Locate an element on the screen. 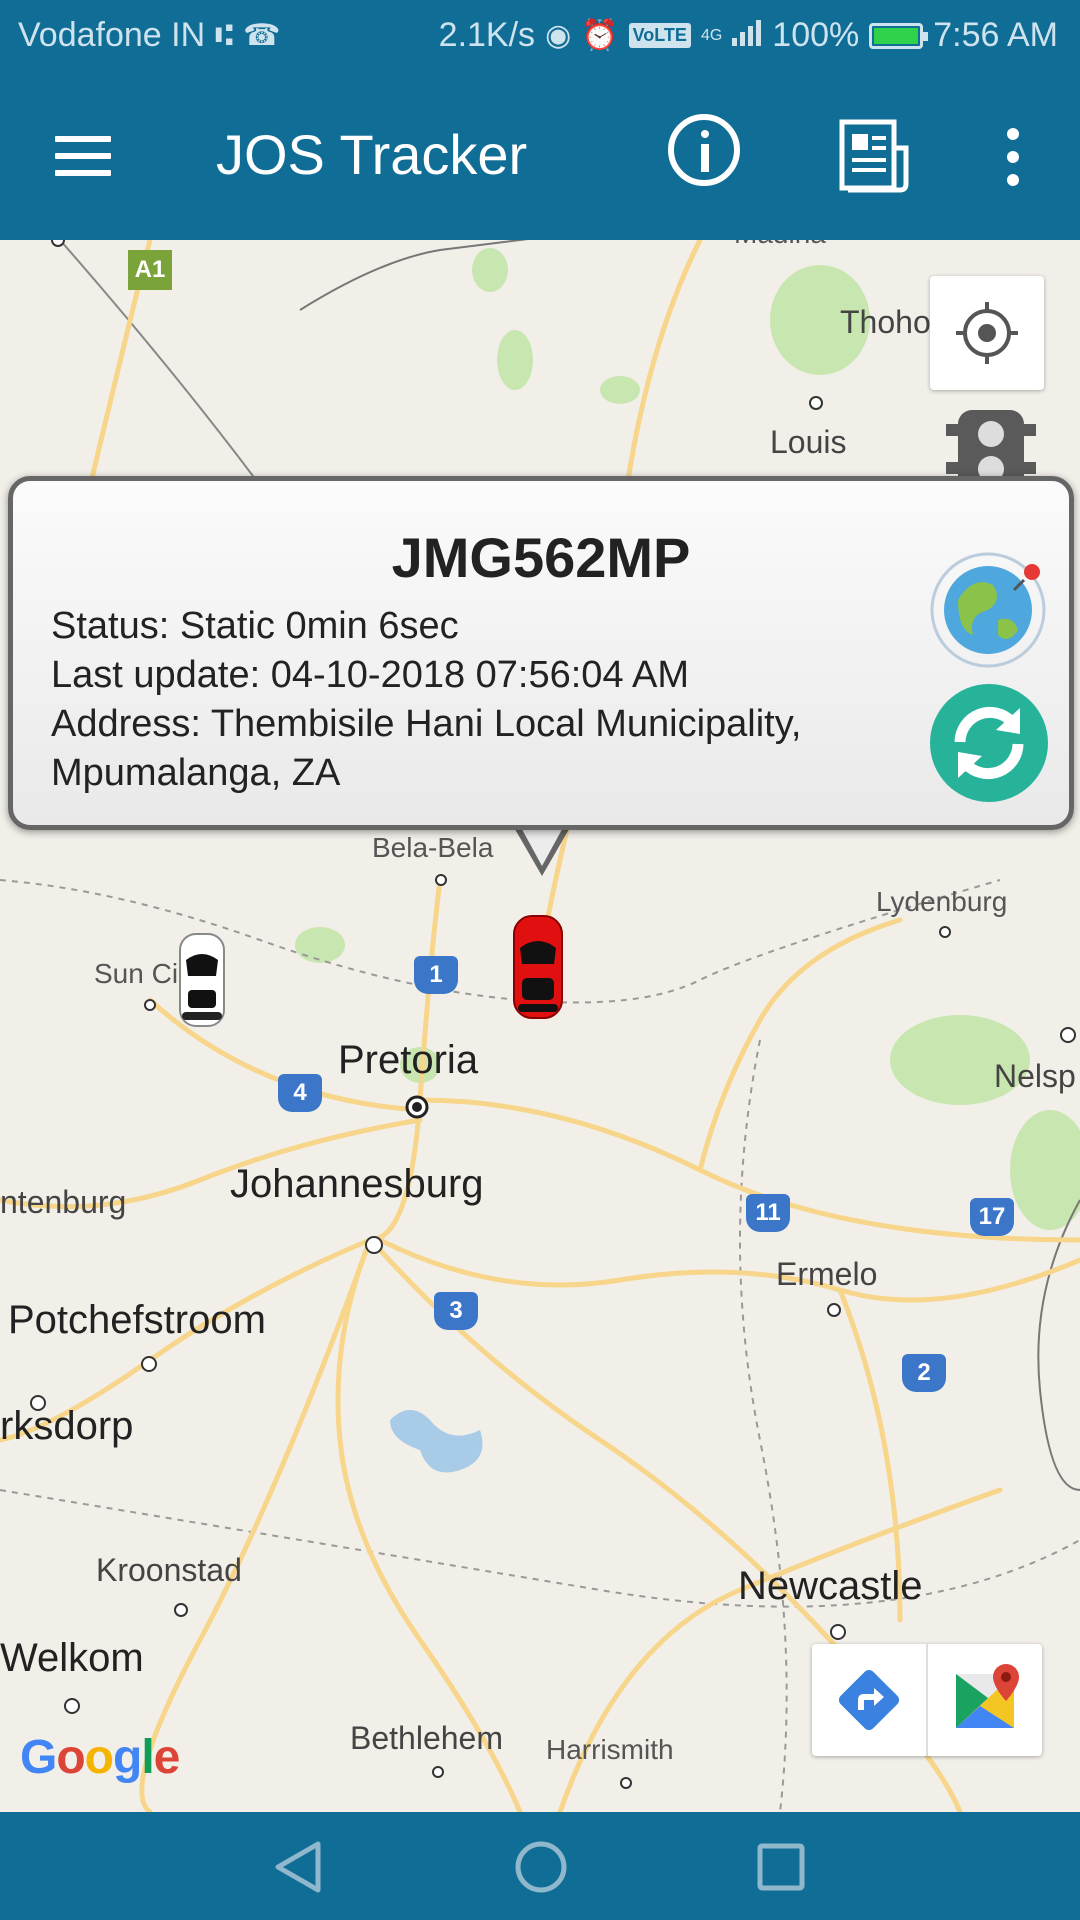 This screenshot has width=1080, height=1920. vehicle-marker-red-car is located at coordinates (538, 969).